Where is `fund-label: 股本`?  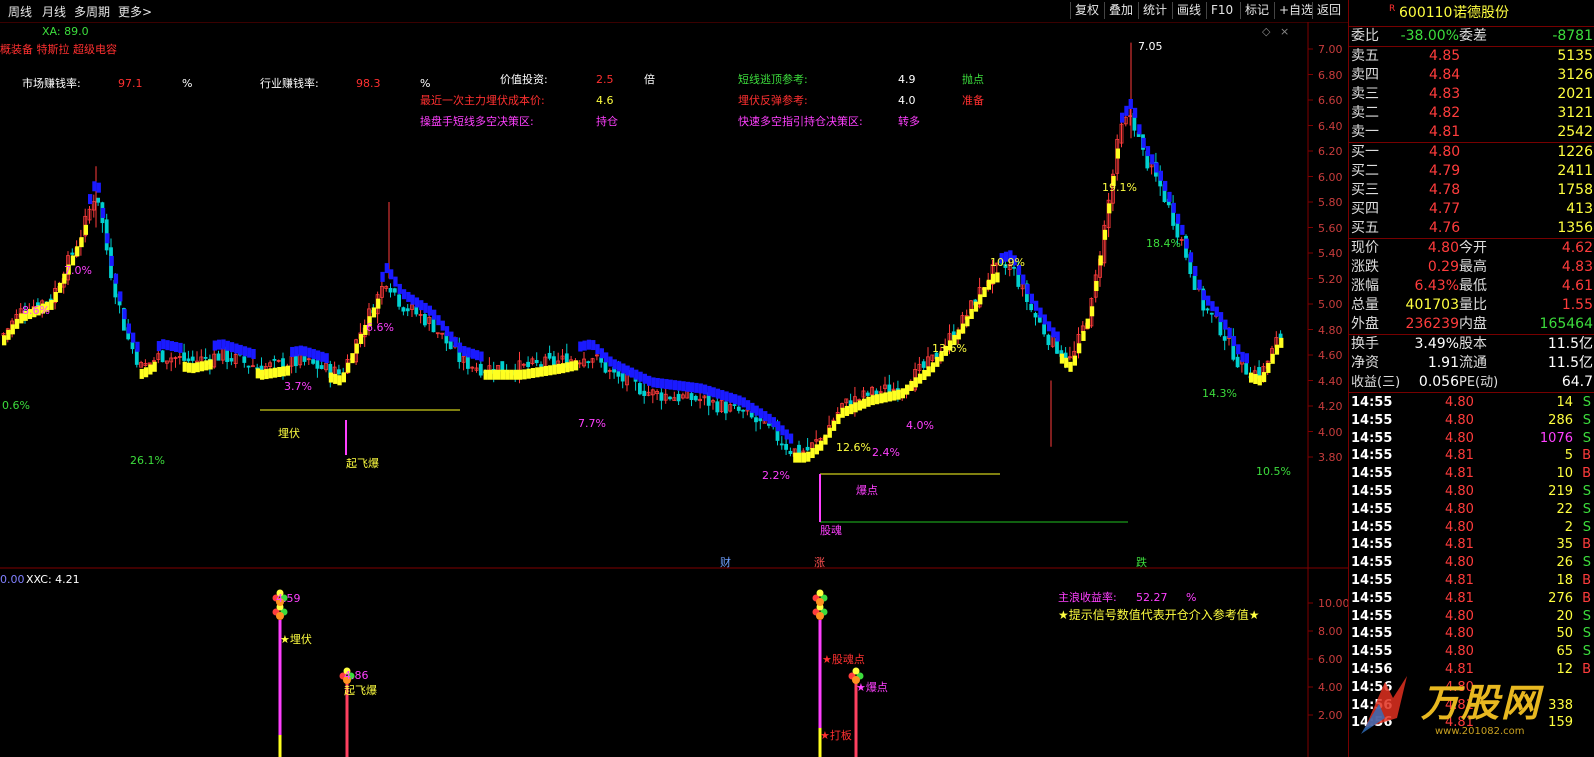 fund-label: 股本 is located at coordinates (1473, 344).